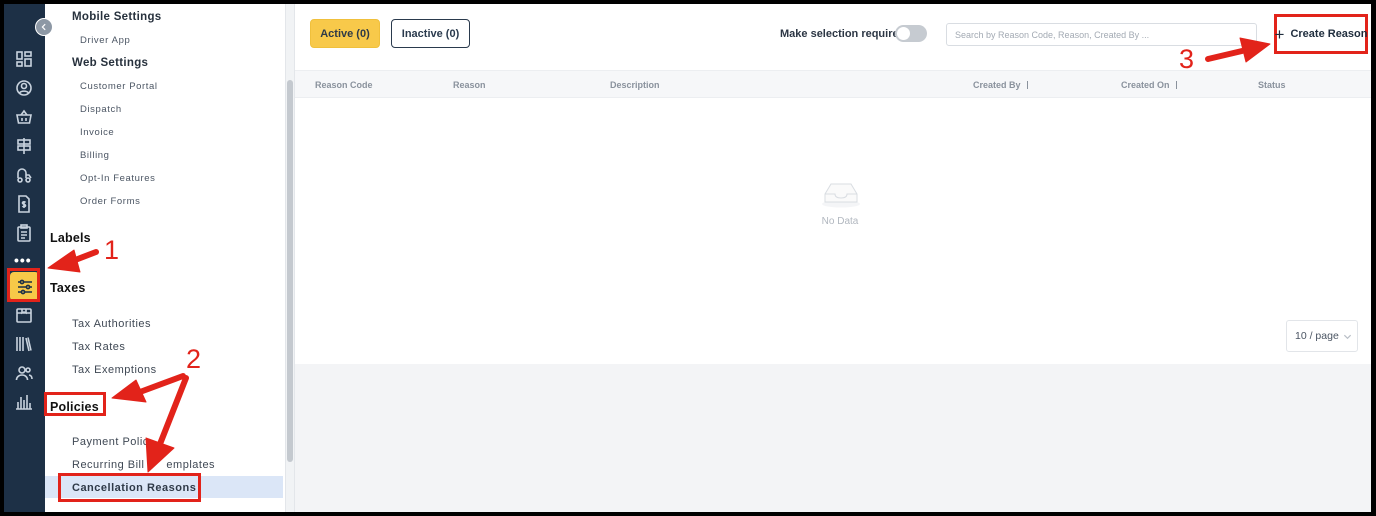 Image resolution: width=1376 pixels, height=516 pixels. Describe the element at coordinates (194, 359) in the screenshot. I see `annotation-step-2: 2` at that location.